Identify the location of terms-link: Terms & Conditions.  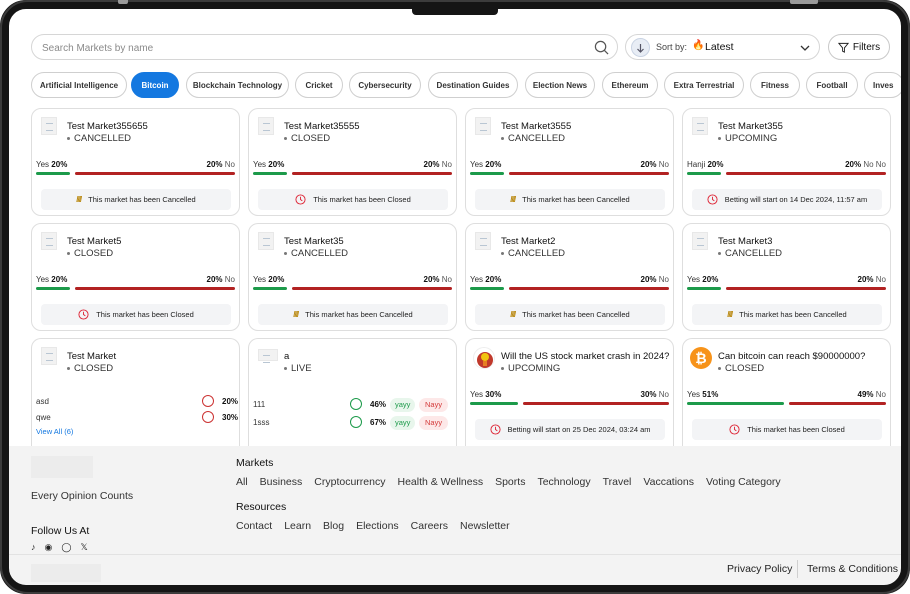
(852, 569).